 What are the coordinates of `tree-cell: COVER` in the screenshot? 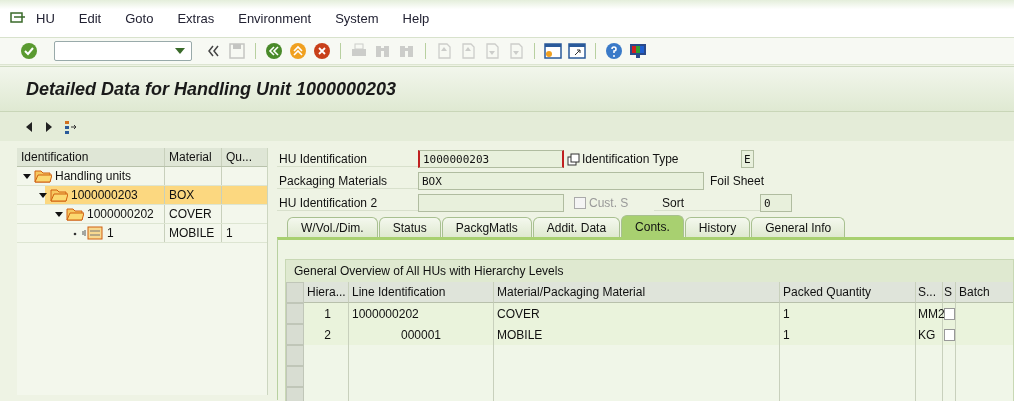 It's located at (193, 214).